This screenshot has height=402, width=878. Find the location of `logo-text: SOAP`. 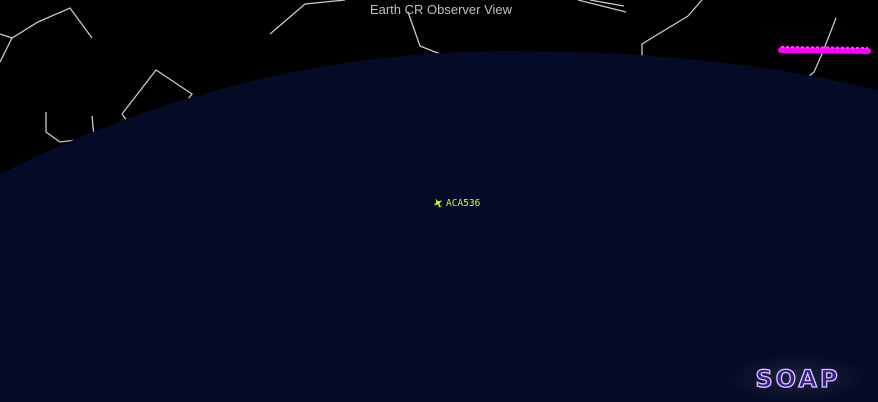

logo-text: SOAP is located at coordinates (797, 379).